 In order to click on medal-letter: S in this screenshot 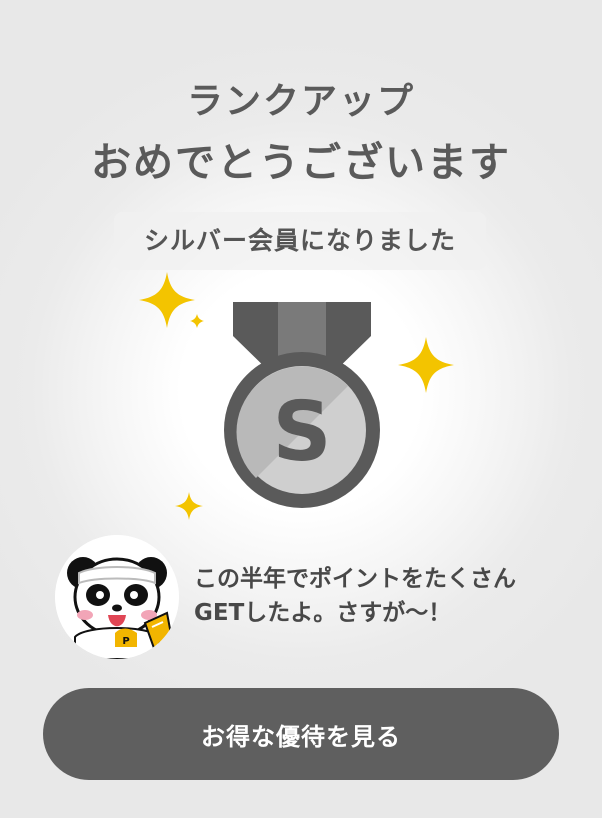, I will do `click(301, 432)`.